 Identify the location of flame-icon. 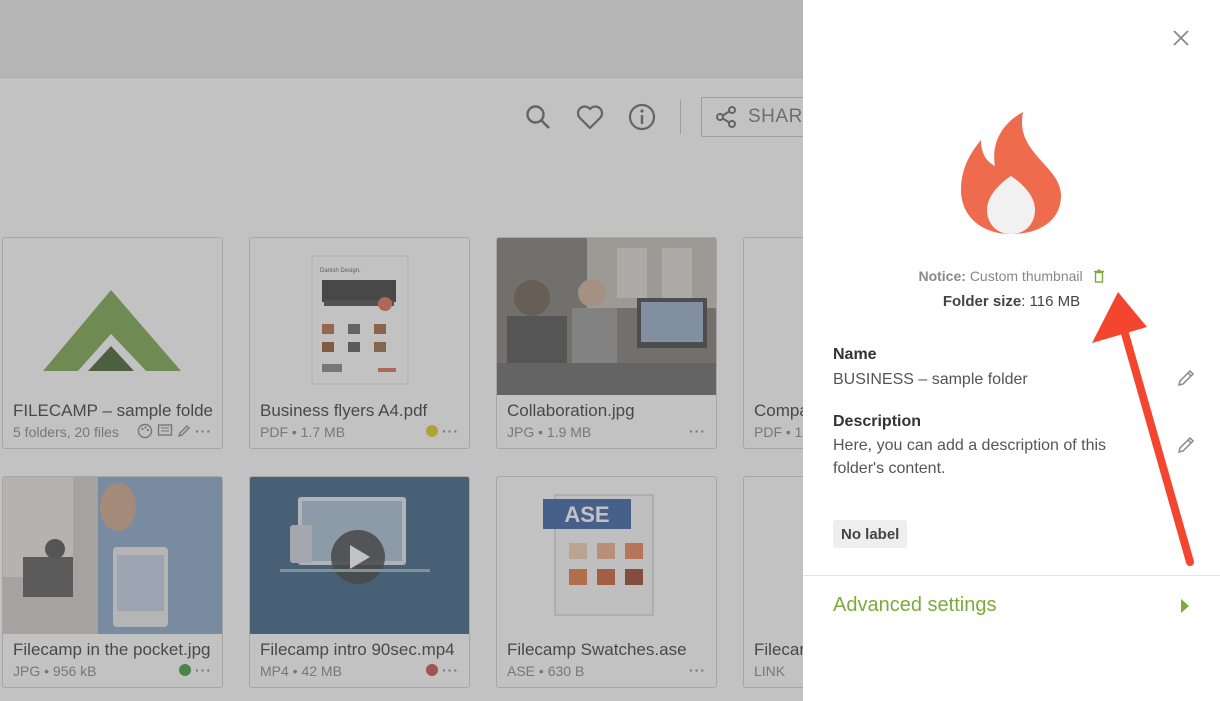
(1011, 174).